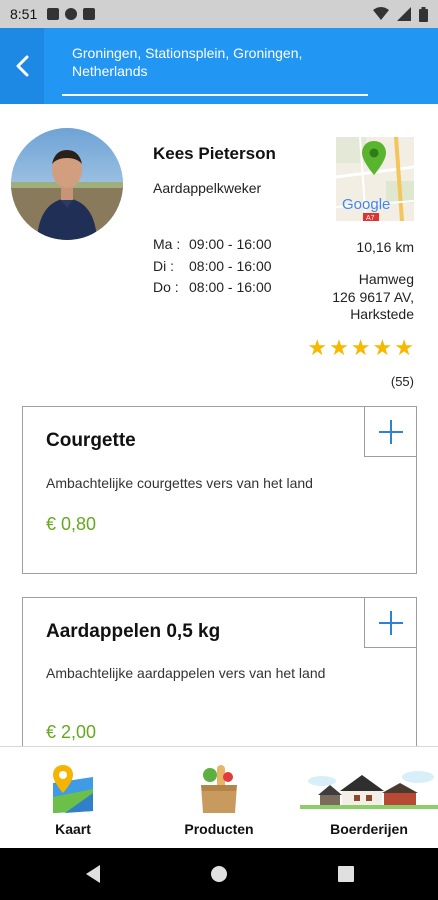  I want to click on hours-day: Ma :, so click(167, 244).